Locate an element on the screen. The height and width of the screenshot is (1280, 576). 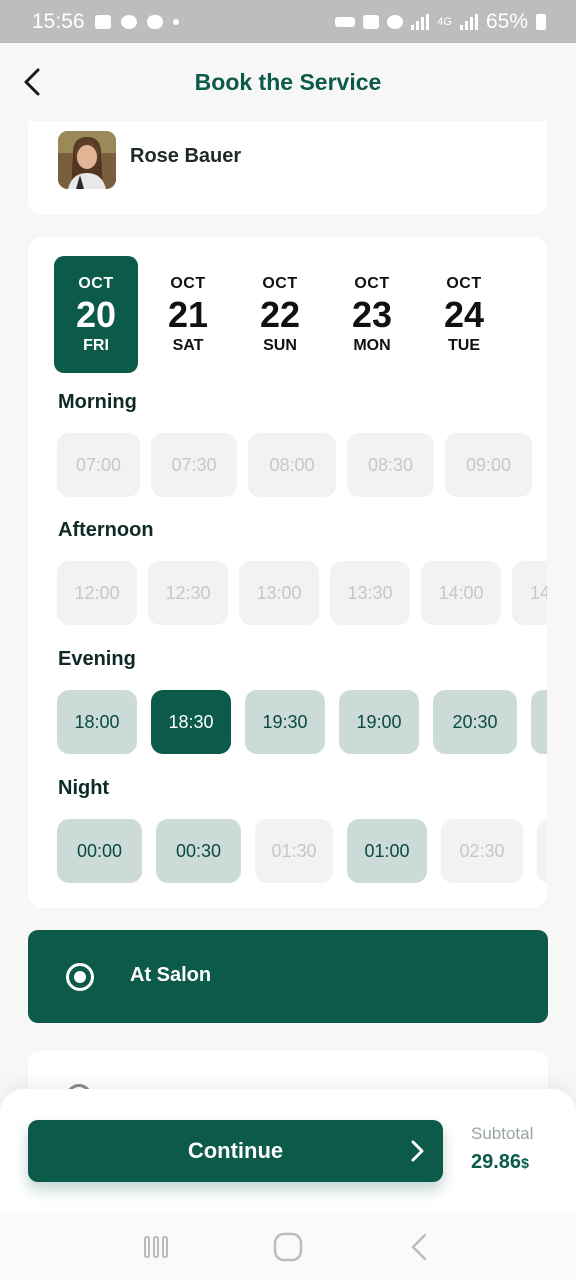
option-label: At Salon is located at coordinates (171, 975).